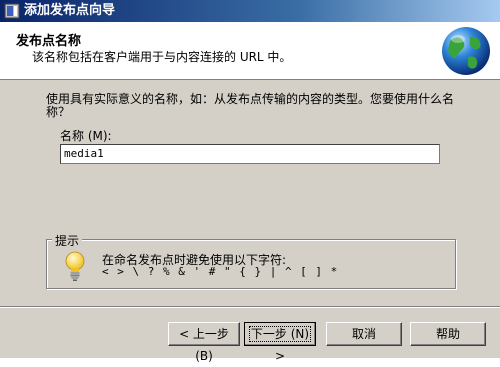 The image size is (500, 367). Describe the element at coordinates (67, 240) in the screenshot. I see `hint-caption: 提示` at that location.